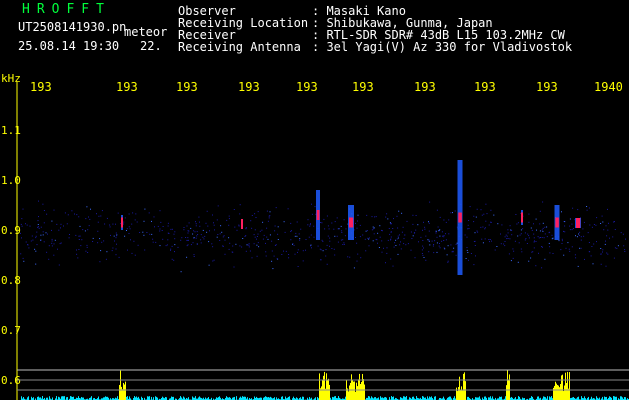  I want to click on echo-core, so click(351, 222).